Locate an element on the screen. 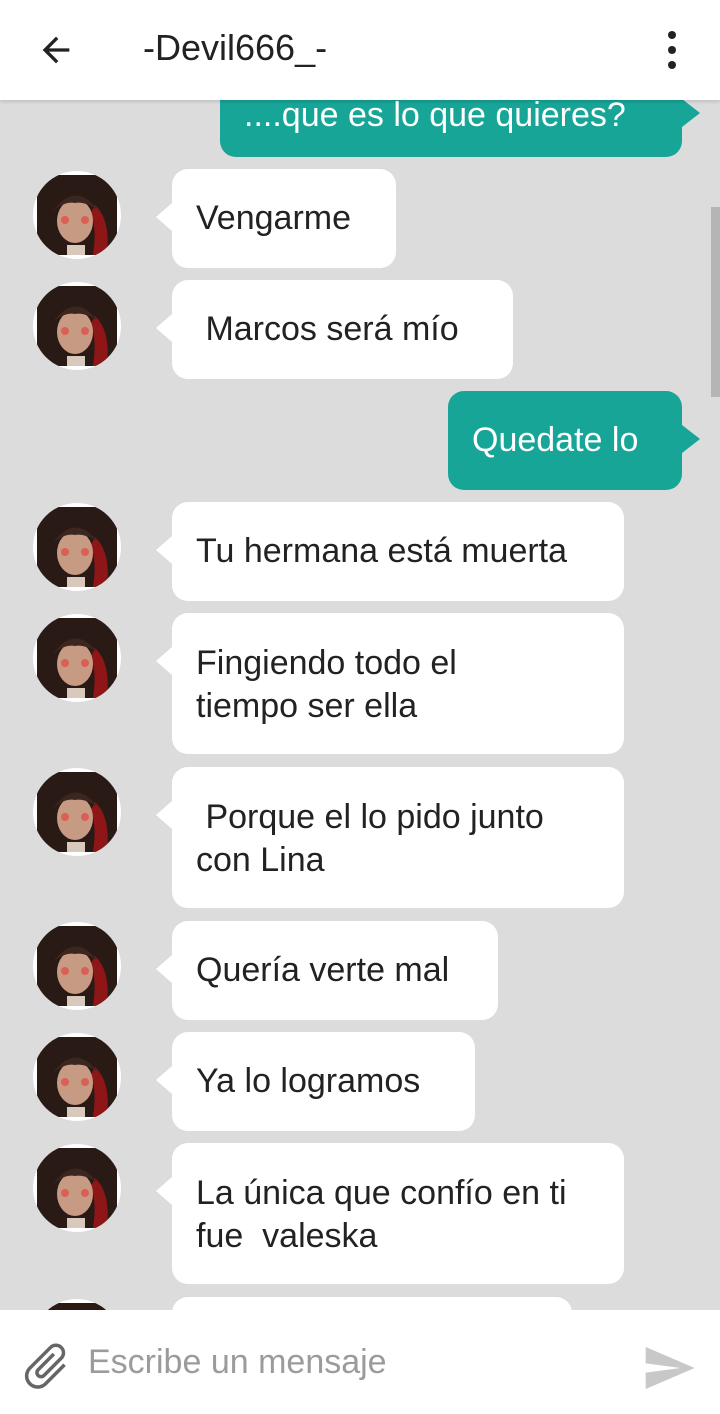  message-outgoing: Quedate lo is located at coordinates (574, 440).